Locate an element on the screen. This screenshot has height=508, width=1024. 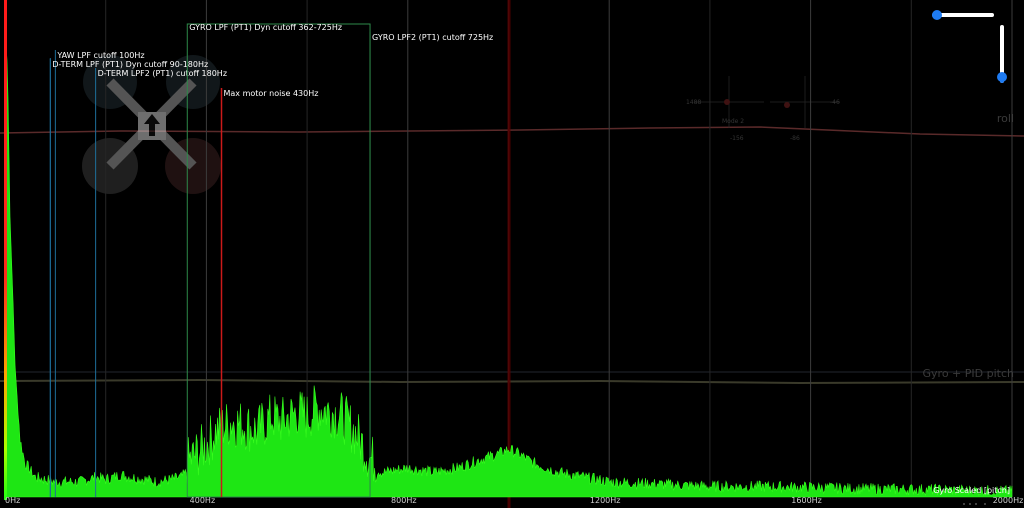
marker-label: D-TERM LPF (PT1) Dyn cutoff 90-180Hz is located at coordinates (130, 64).